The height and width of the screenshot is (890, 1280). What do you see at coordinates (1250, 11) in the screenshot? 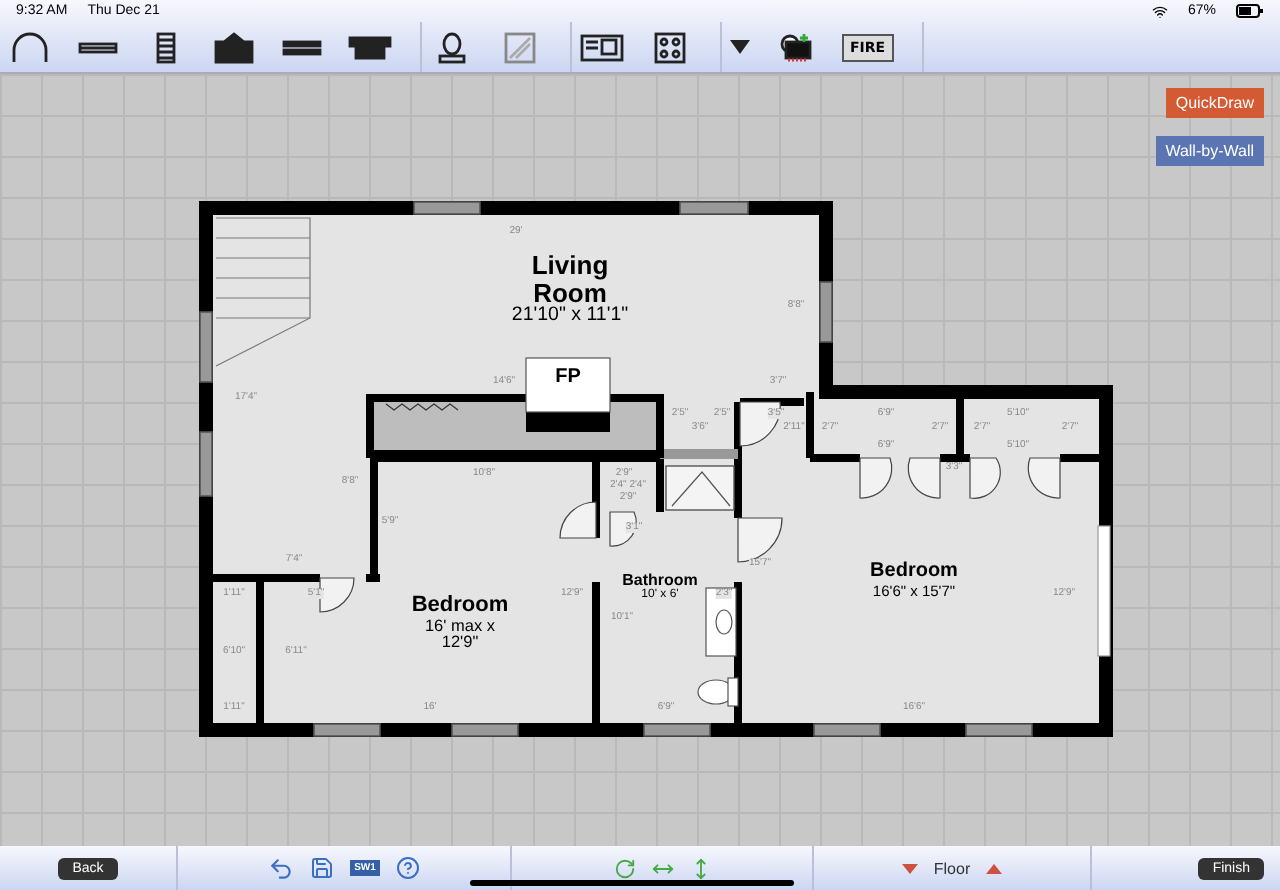
I see `battery-icon` at bounding box center [1250, 11].